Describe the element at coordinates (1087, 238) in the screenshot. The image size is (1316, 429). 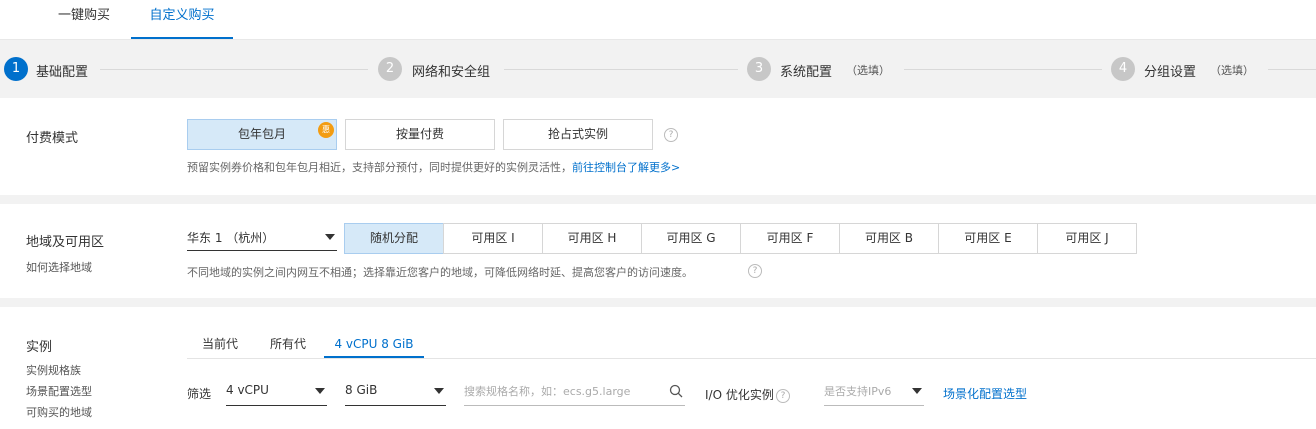
I see `zone-j: 可用区 J` at that location.